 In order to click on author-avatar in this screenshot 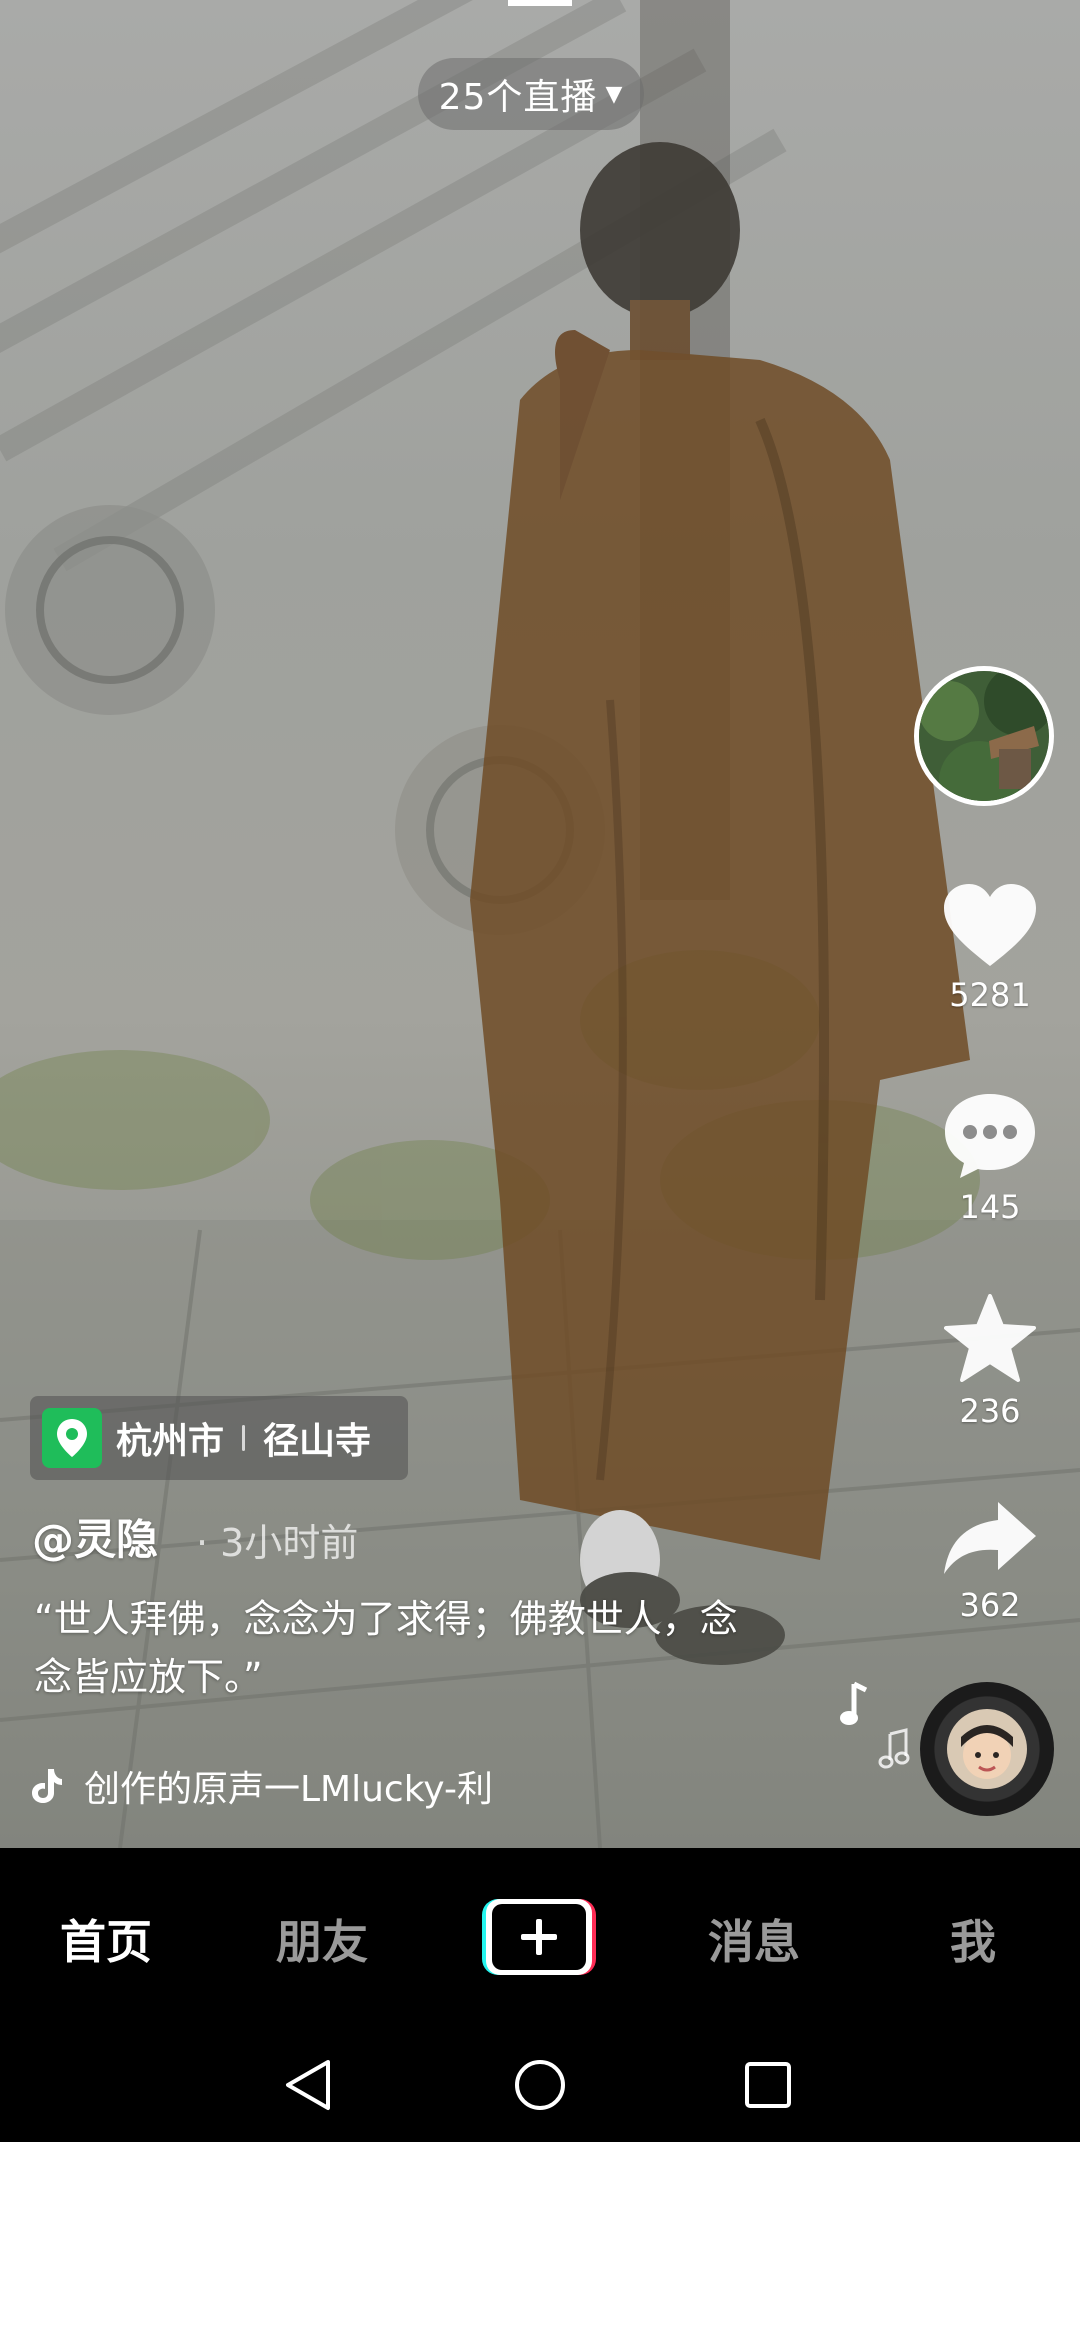, I will do `click(984, 736)`.